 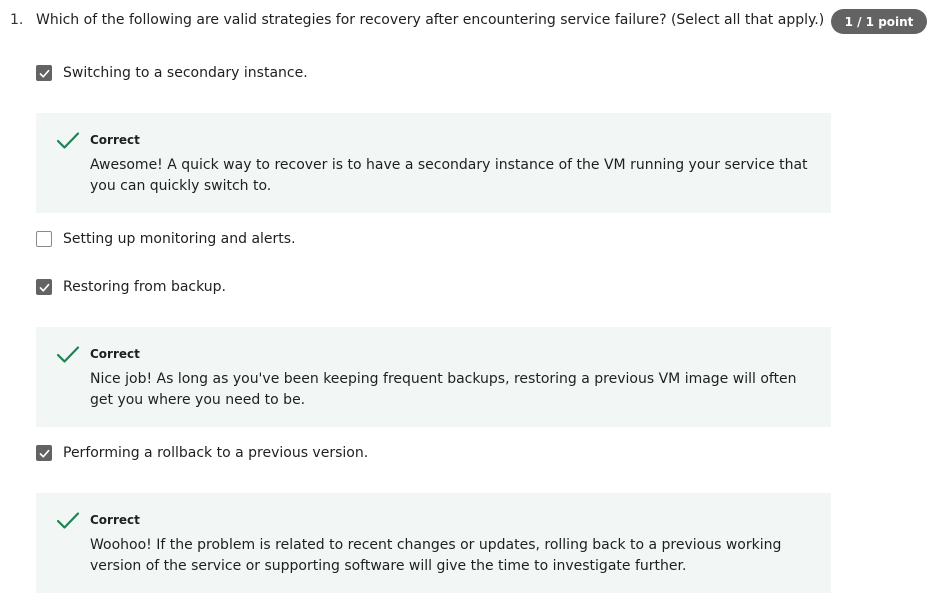 What do you see at coordinates (17, 20) in the screenshot?
I see `question-number: 1.` at bounding box center [17, 20].